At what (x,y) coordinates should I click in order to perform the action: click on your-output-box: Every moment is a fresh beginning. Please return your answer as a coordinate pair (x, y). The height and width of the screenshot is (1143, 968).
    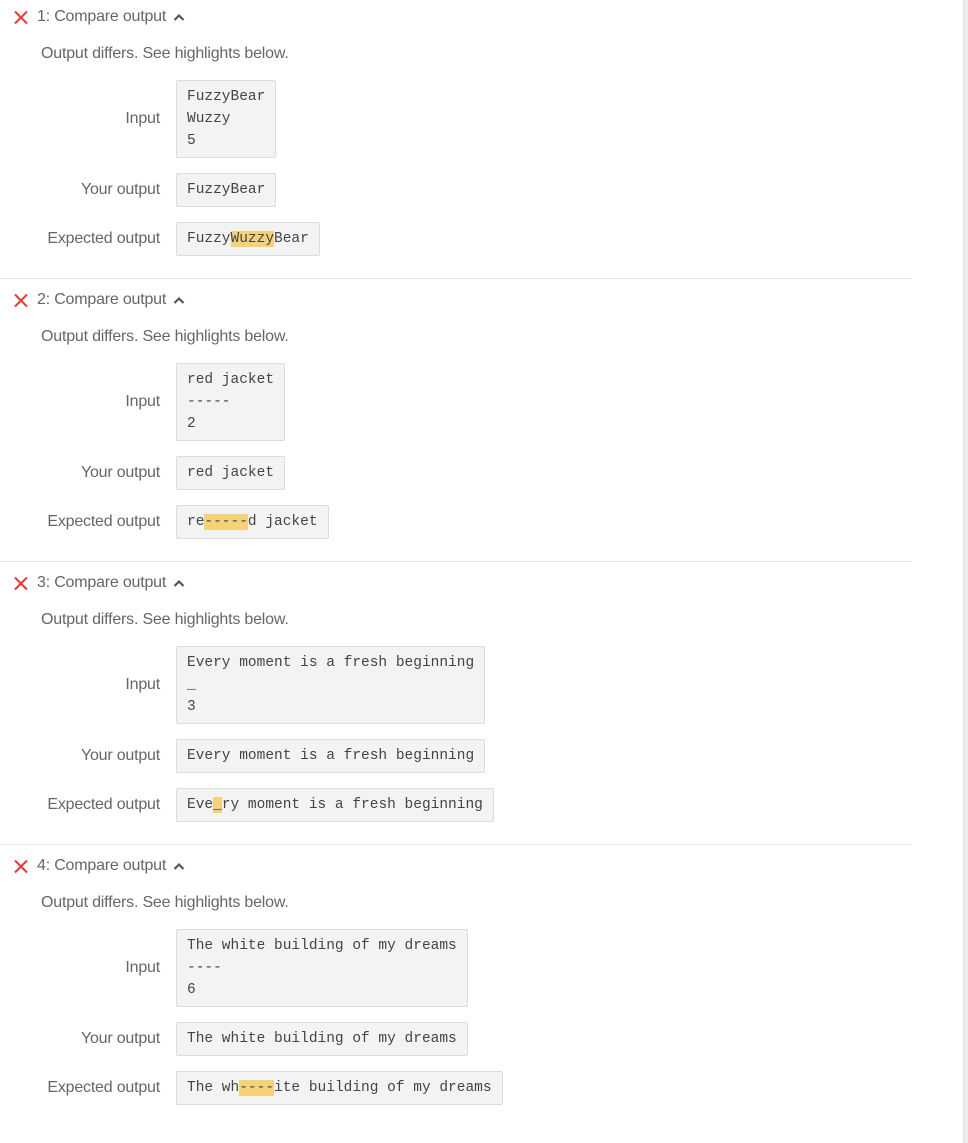
    Looking at the image, I should click on (331, 756).